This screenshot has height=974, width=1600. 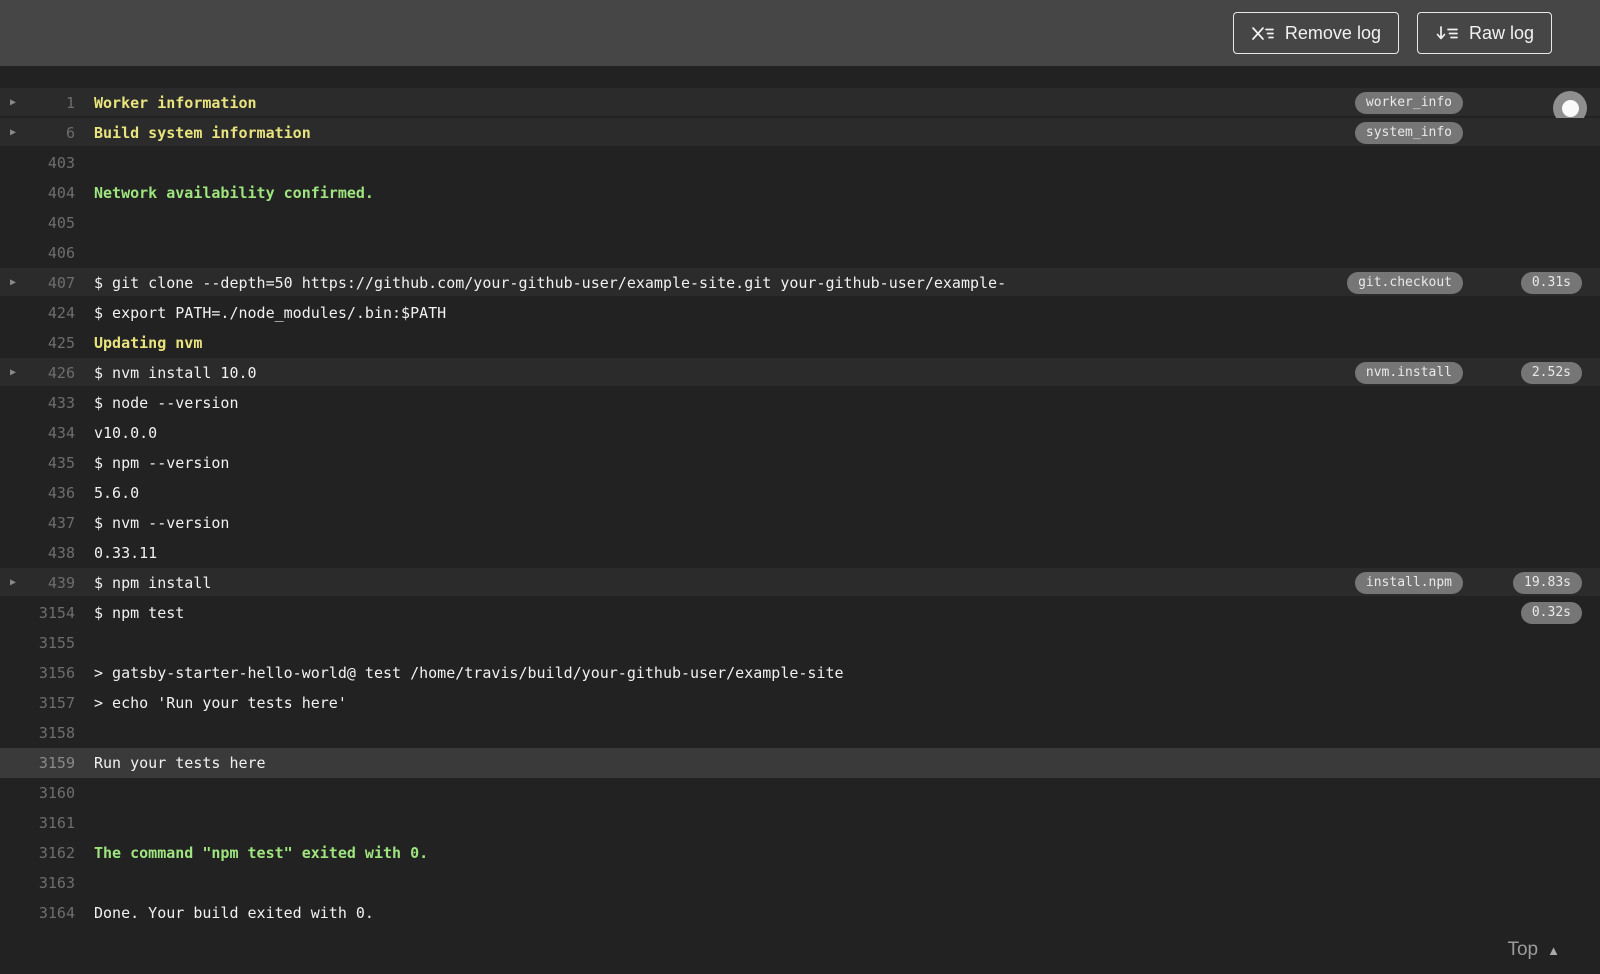 What do you see at coordinates (1446, 33) in the screenshot?
I see `raw-log-icon` at bounding box center [1446, 33].